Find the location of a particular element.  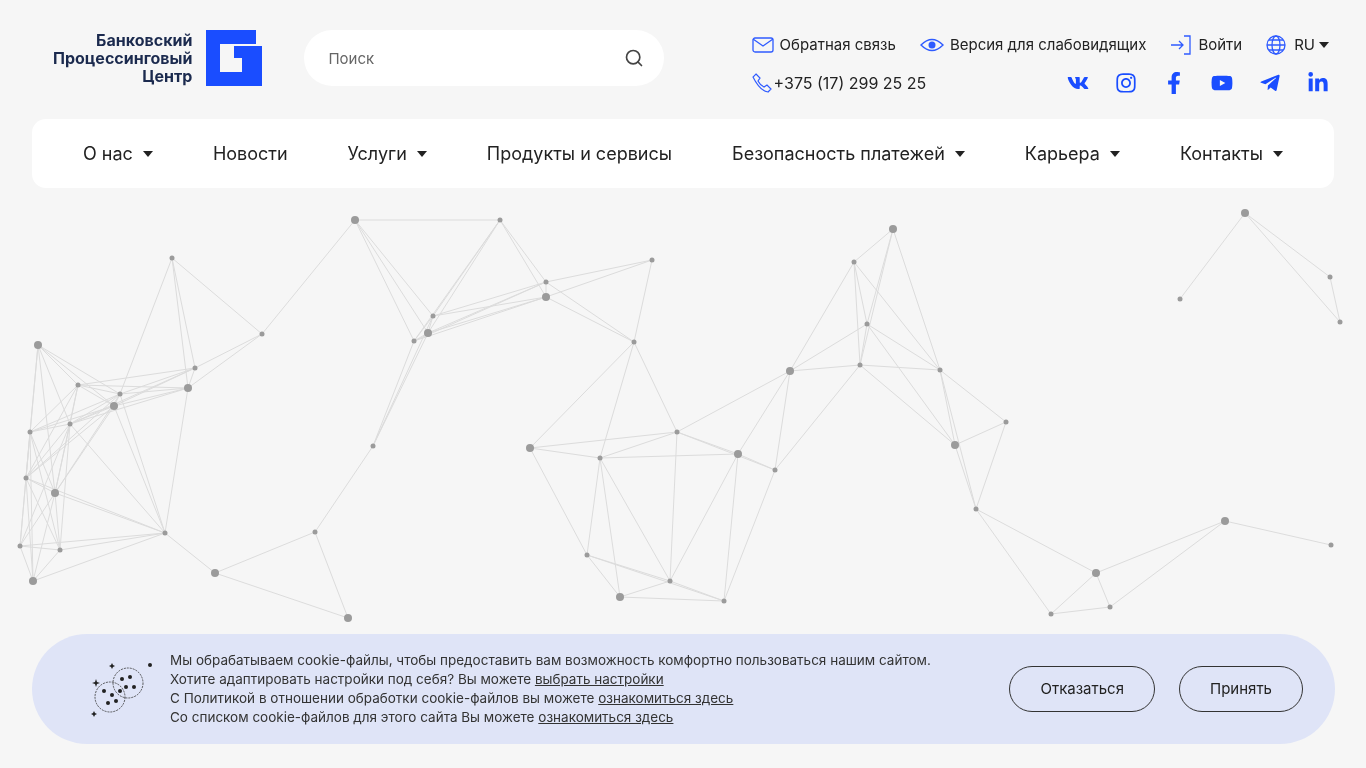

nav-item: Безопасность платежей is located at coordinates (848, 153).